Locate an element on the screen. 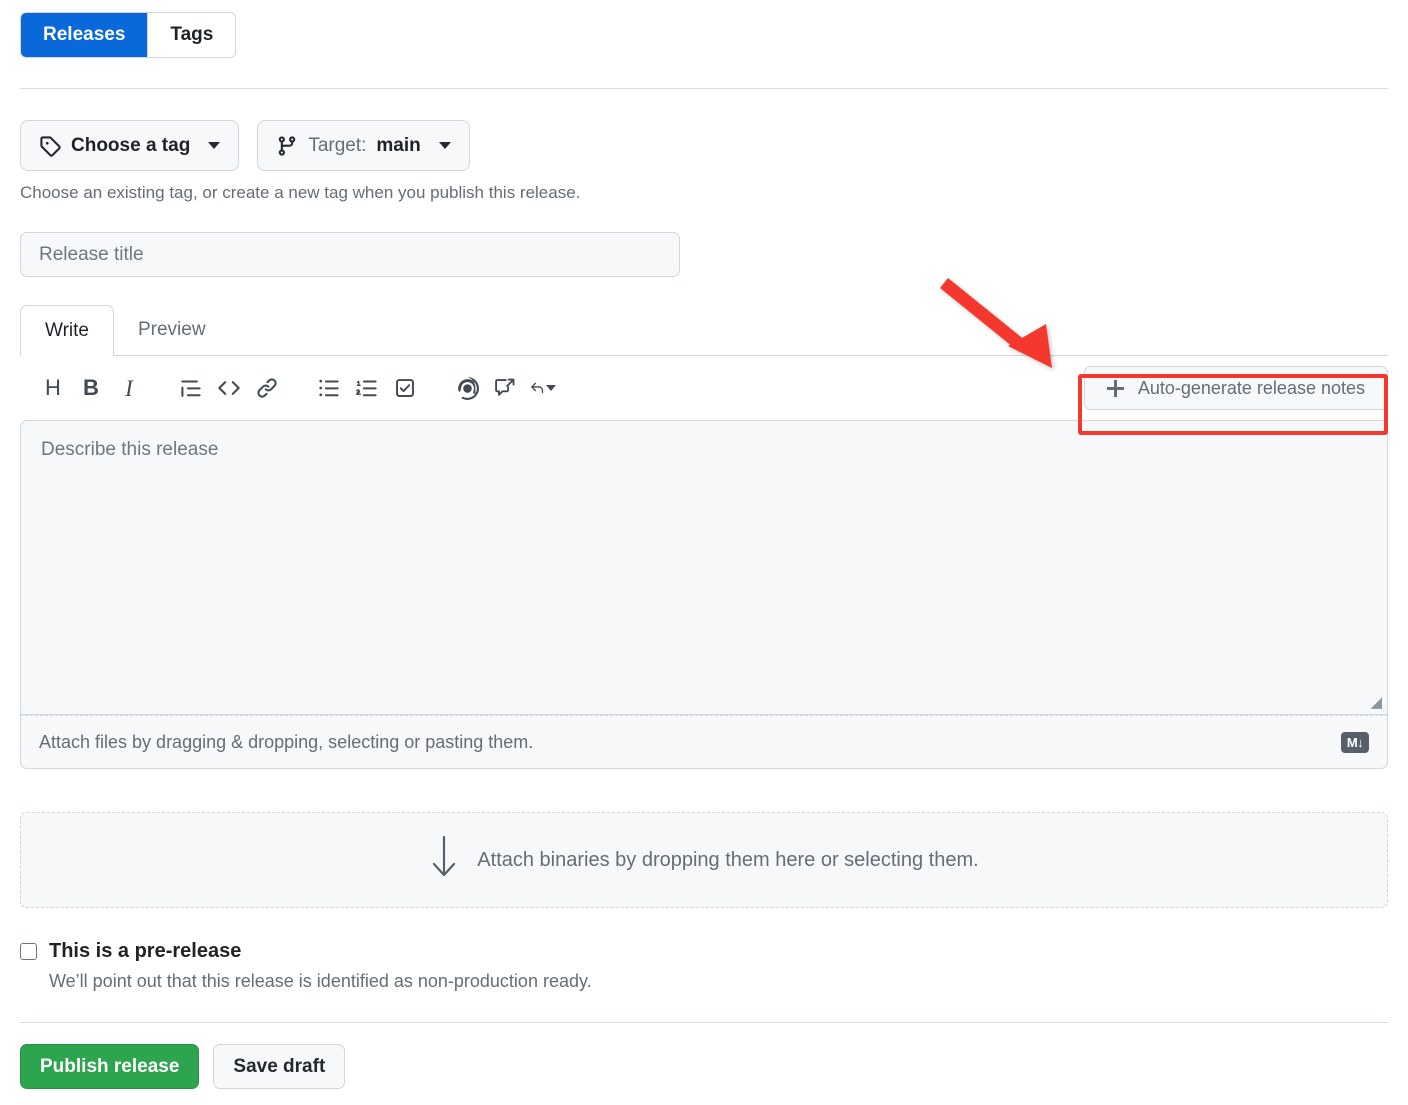 The width and height of the screenshot is (1408, 1105). target-prefix-label: Target: is located at coordinates (337, 145).